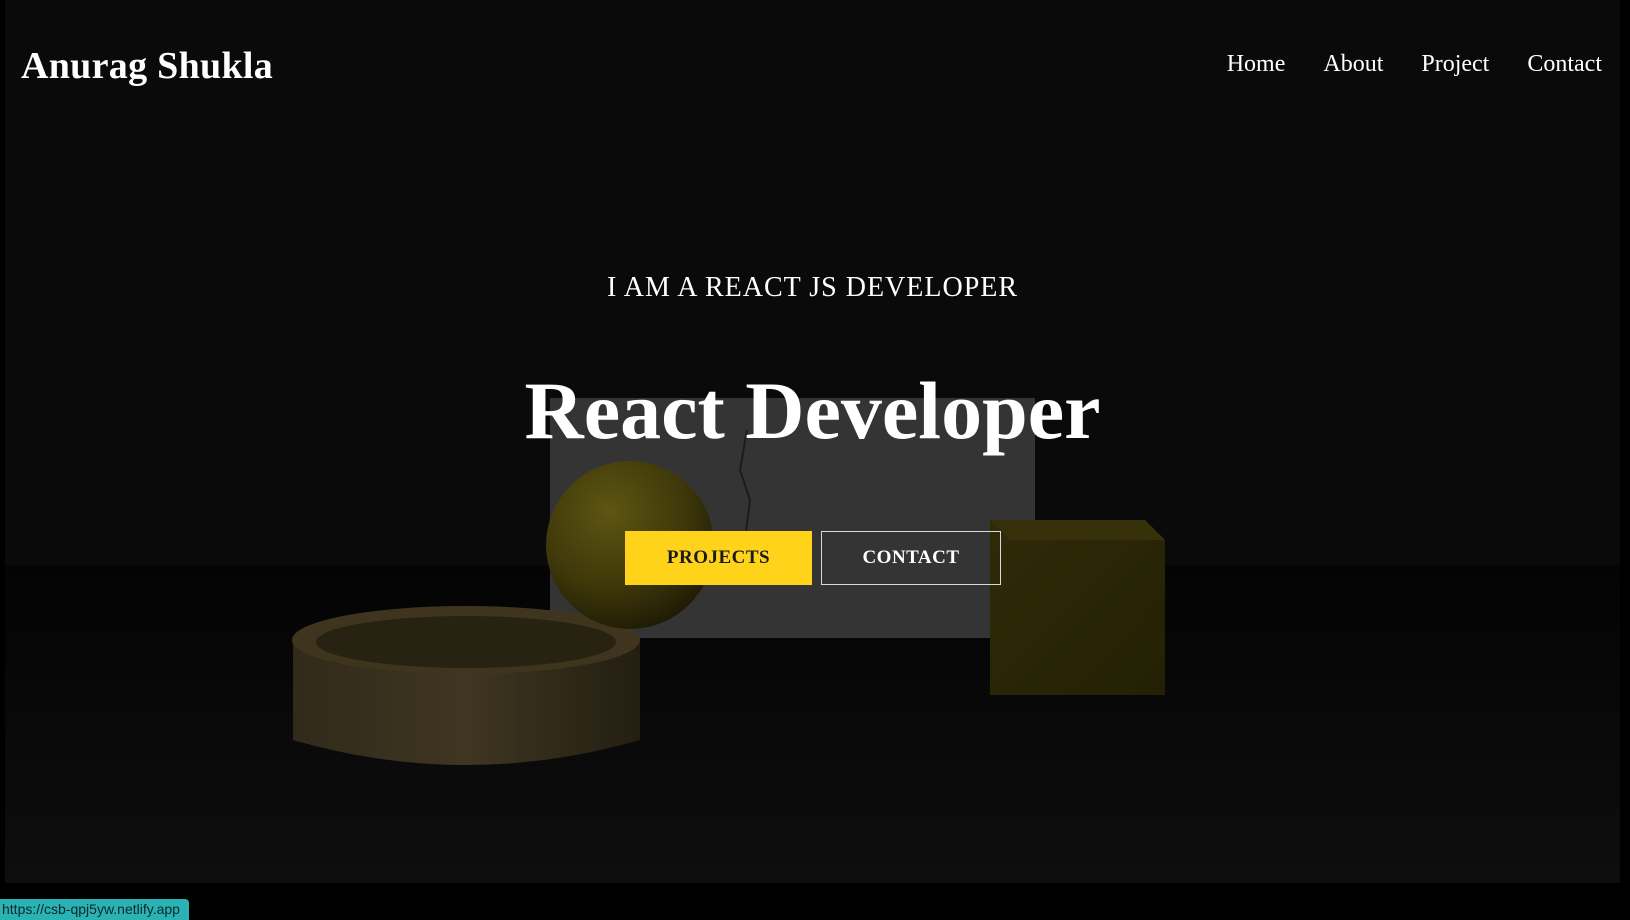  I want to click on nav-item-contact: Contact, so click(1564, 64).